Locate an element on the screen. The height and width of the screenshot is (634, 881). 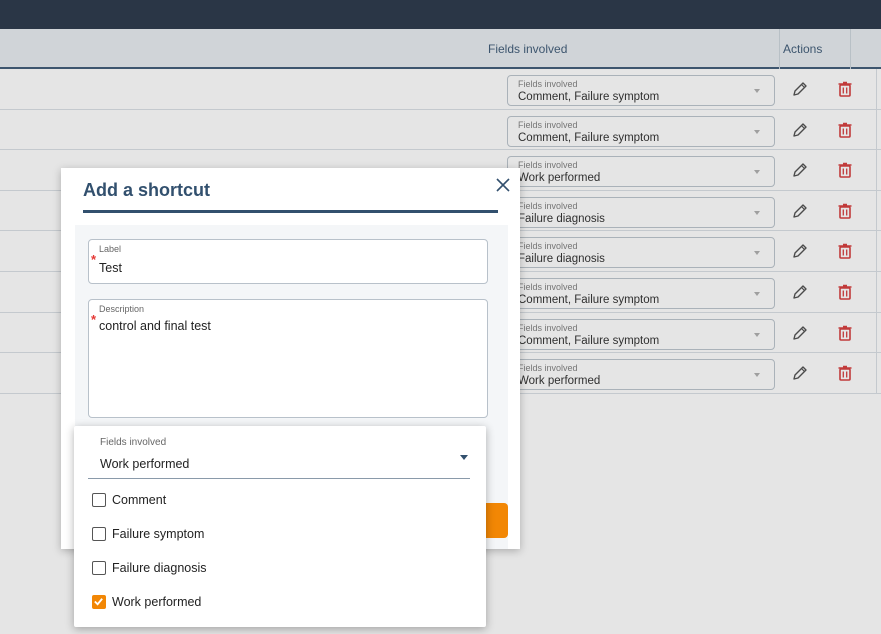
label-field-caption: Label is located at coordinates (110, 249).